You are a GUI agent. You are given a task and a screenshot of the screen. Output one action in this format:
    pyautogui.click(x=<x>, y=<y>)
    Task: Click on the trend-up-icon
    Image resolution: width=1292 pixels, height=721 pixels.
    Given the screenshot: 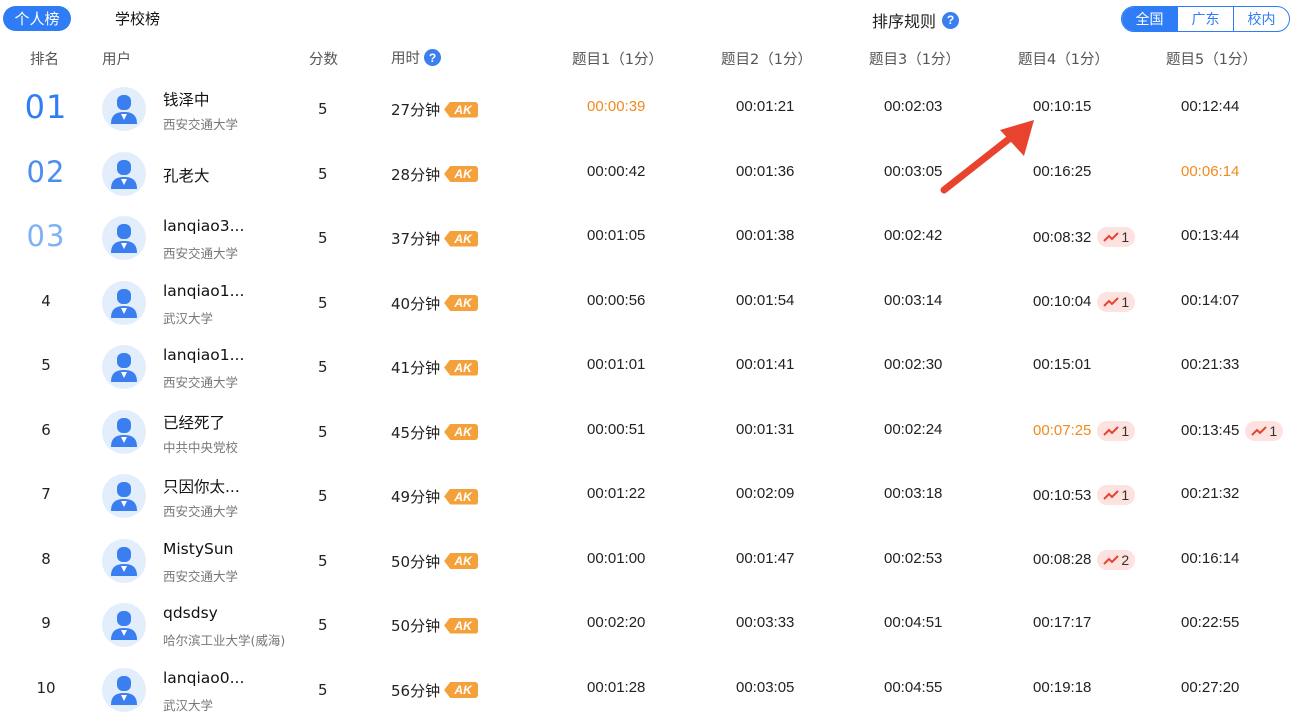 What is the action you would take?
    pyautogui.click(x=1259, y=431)
    